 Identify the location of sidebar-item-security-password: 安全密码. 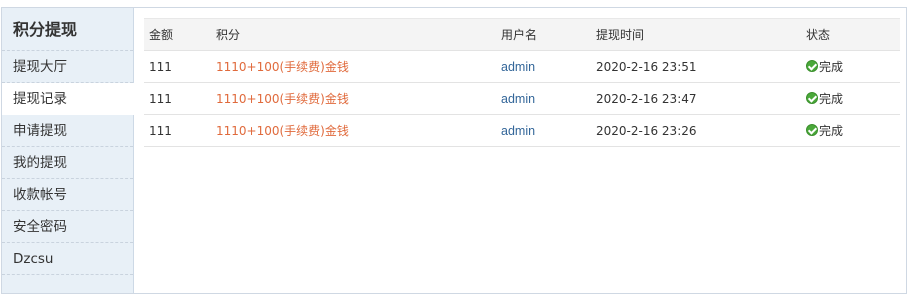
(67, 227).